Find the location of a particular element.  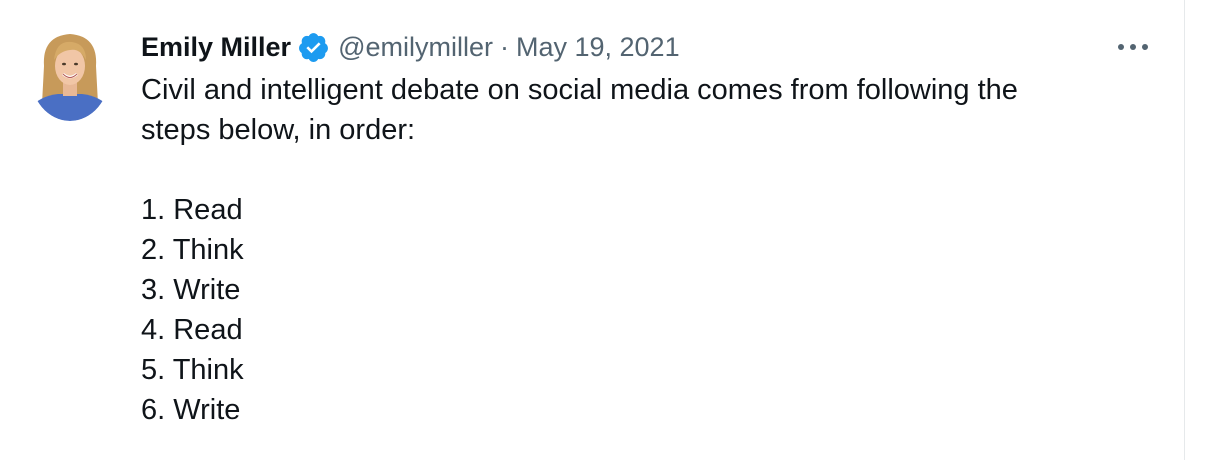

more-horizontal-icon is located at coordinates (1133, 47).